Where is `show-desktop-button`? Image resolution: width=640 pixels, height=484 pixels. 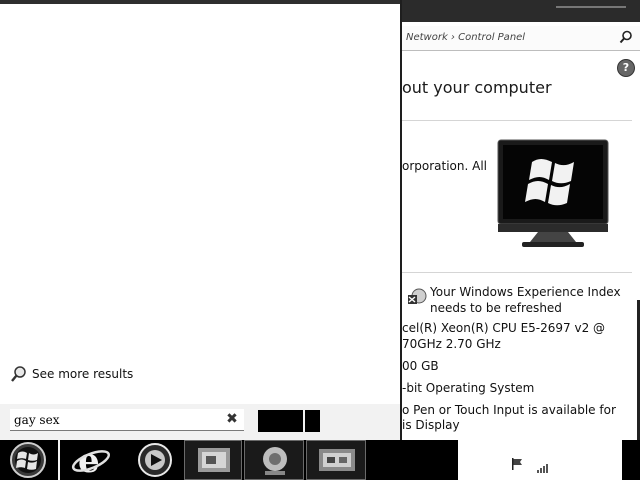
show-desktop-button is located at coordinates (631, 460).